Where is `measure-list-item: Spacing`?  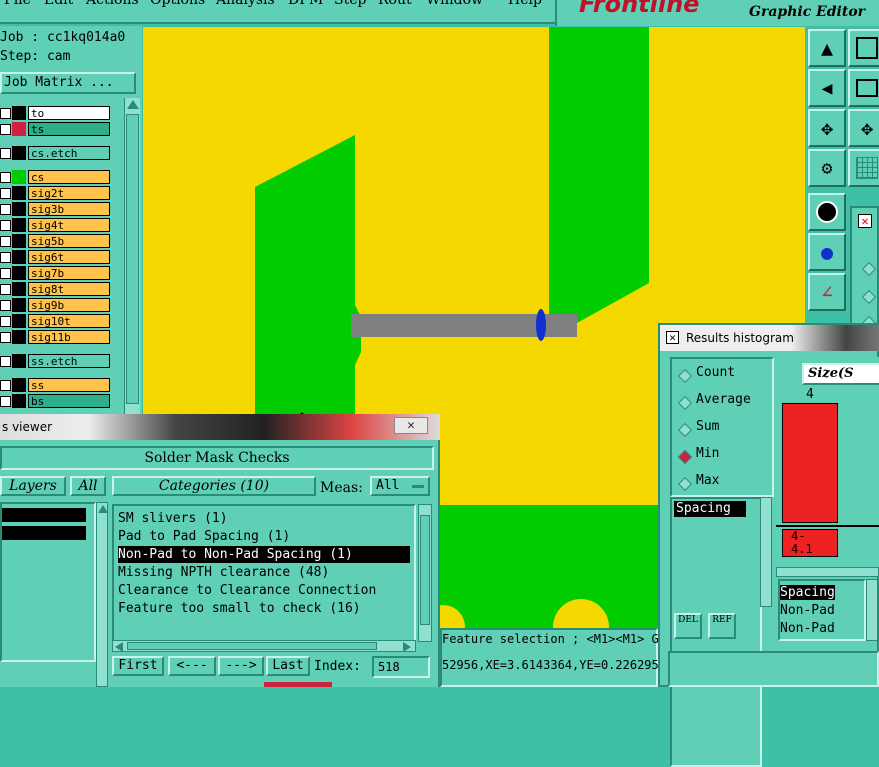
measure-list-item: Spacing is located at coordinates (710, 509).